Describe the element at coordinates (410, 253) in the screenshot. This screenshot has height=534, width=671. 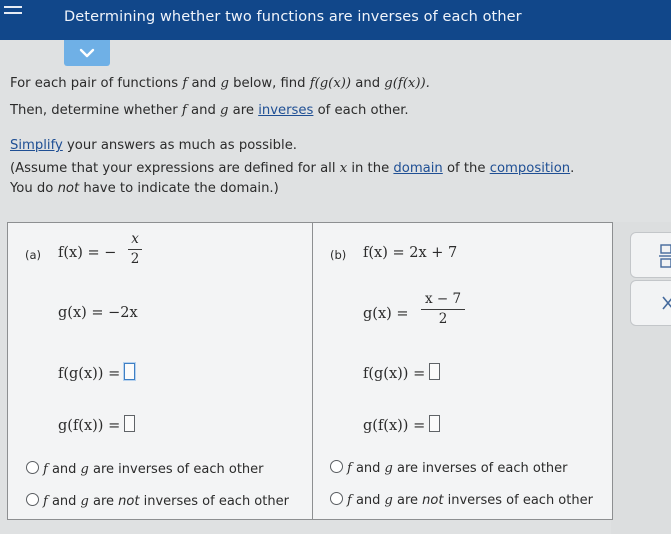
I see `part-b-f-definition: f(x) = 2x + 7` at that location.